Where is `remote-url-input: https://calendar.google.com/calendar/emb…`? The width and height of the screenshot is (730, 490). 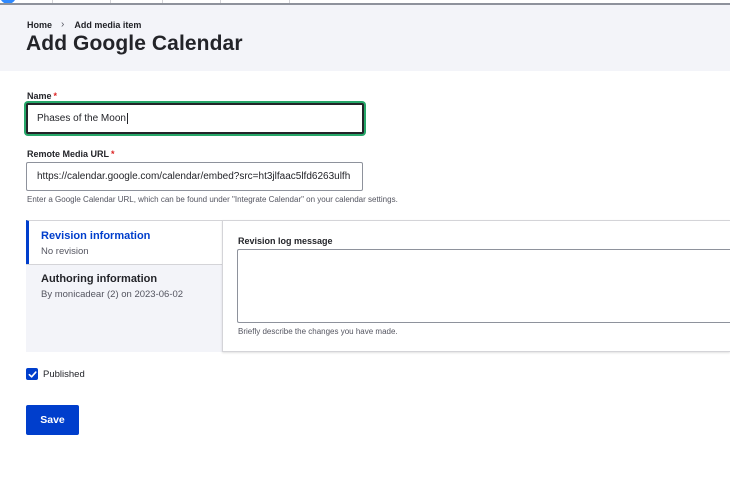
remote-url-input: https://calendar.google.com/calendar/emb… is located at coordinates (194, 176).